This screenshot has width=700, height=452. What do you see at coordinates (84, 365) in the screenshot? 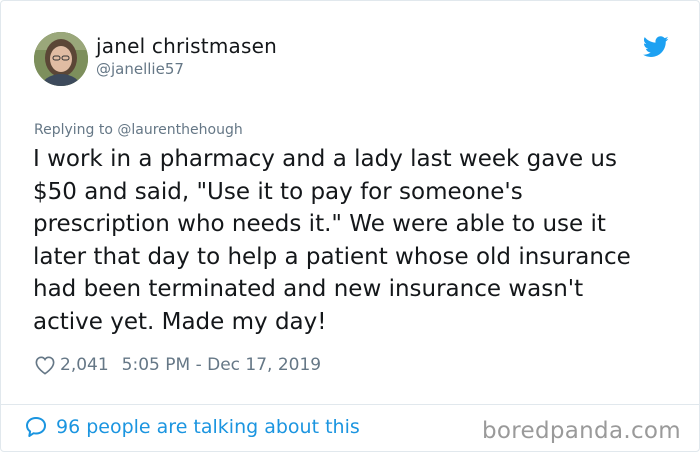
I see `like-count: 2,041` at bounding box center [84, 365].